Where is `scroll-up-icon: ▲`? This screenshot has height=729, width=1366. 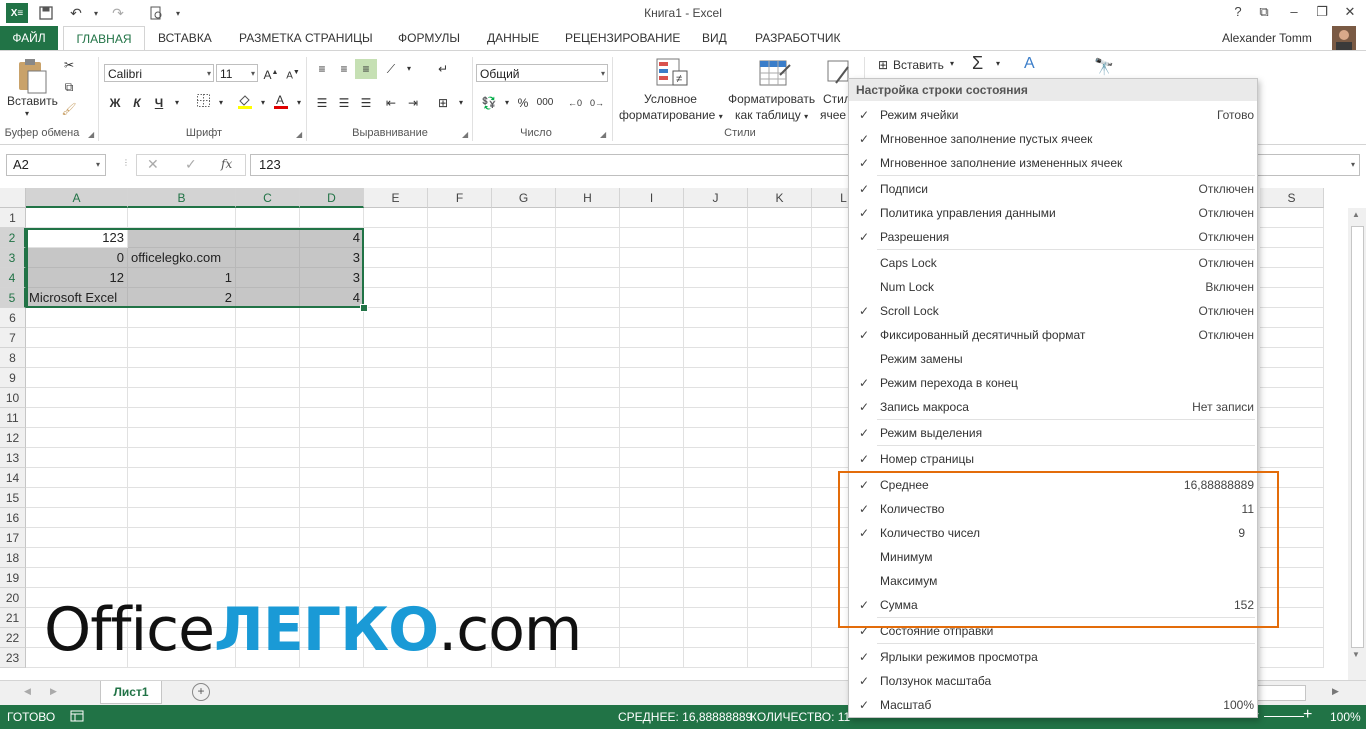
scroll-up-icon: ▲ is located at coordinates (1356, 214).